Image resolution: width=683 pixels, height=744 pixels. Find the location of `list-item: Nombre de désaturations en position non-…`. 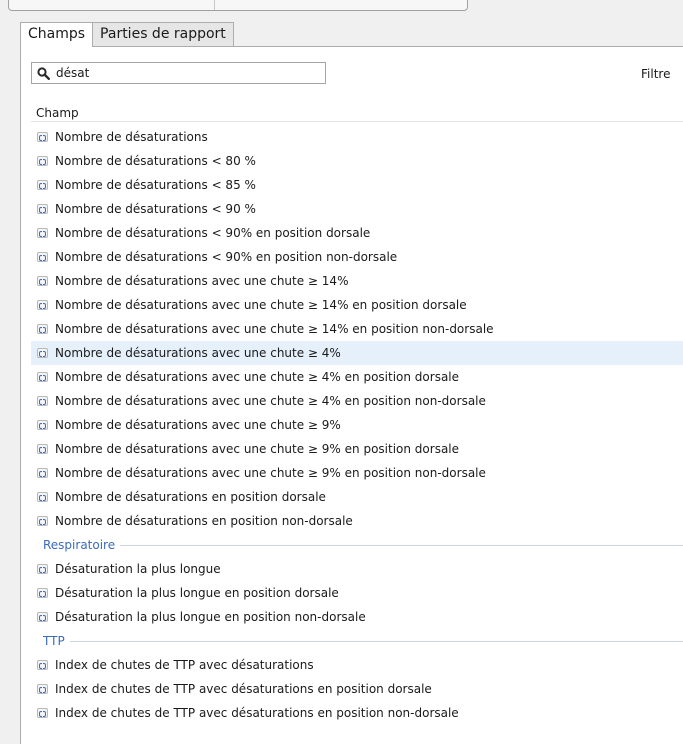

list-item: Nombre de désaturations en position non-… is located at coordinates (357, 521).